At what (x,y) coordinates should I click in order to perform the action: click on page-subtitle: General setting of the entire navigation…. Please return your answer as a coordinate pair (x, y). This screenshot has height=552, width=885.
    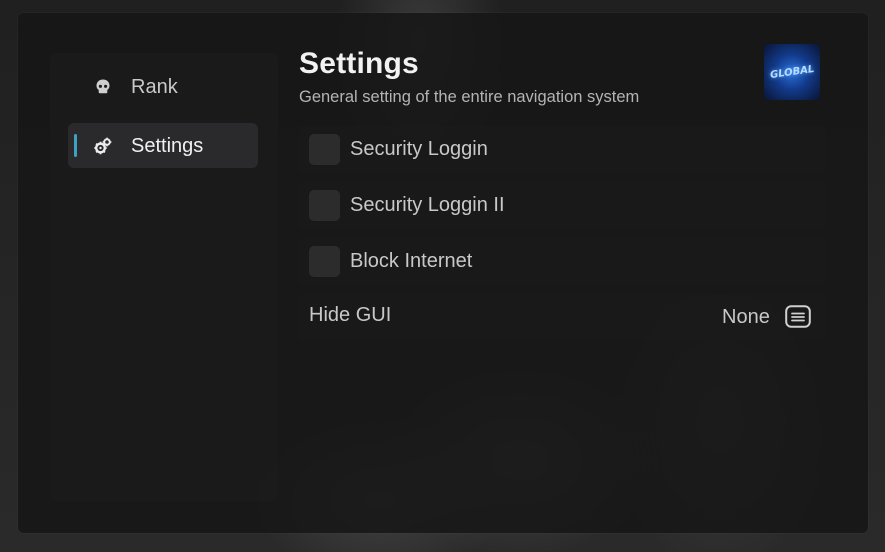
    Looking at the image, I should click on (469, 97).